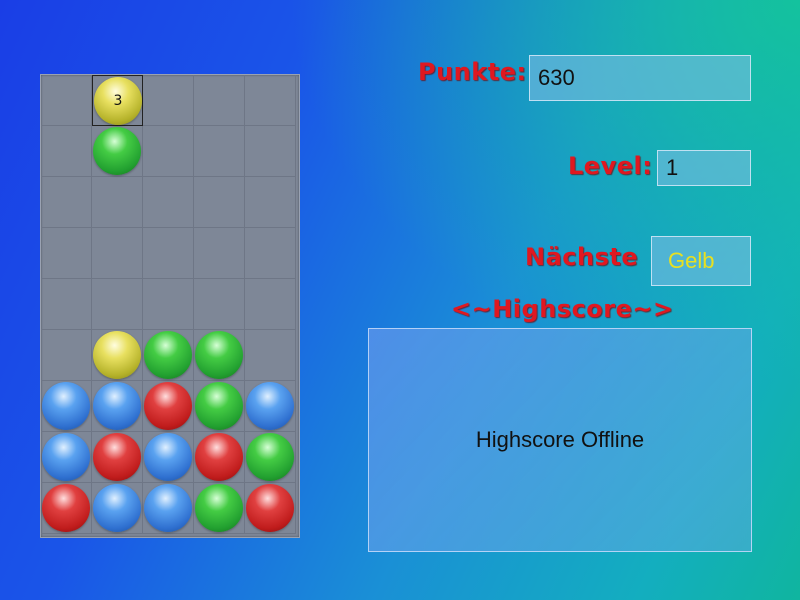  I want to click on next-value: Gelb, so click(701, 261).